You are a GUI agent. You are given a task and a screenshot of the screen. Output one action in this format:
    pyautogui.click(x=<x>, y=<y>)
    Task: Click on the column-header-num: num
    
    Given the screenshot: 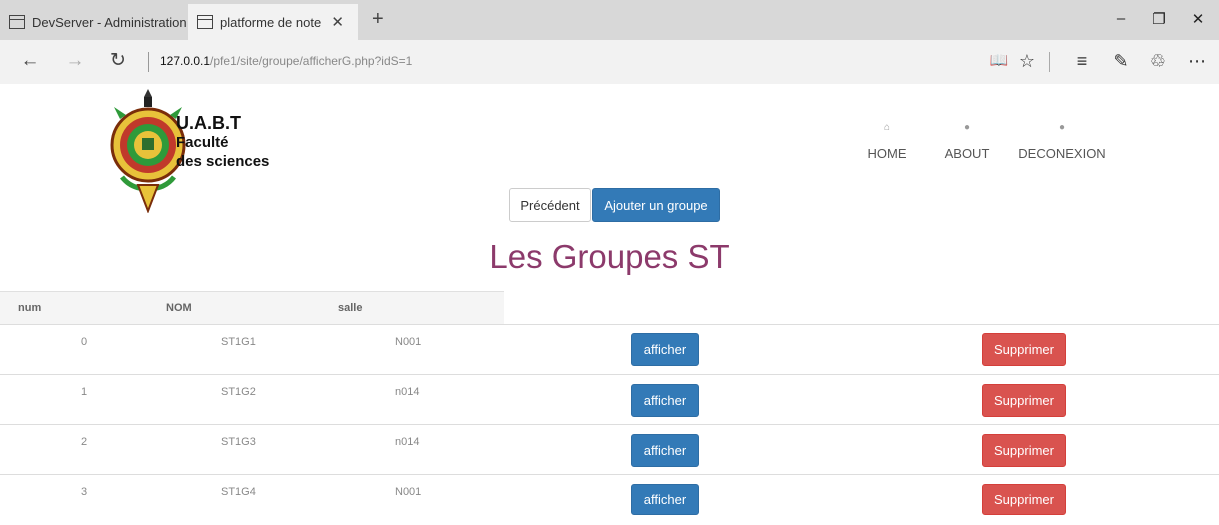 What is the action you would take?
    pyautogui.click(x=30, y=308)
    